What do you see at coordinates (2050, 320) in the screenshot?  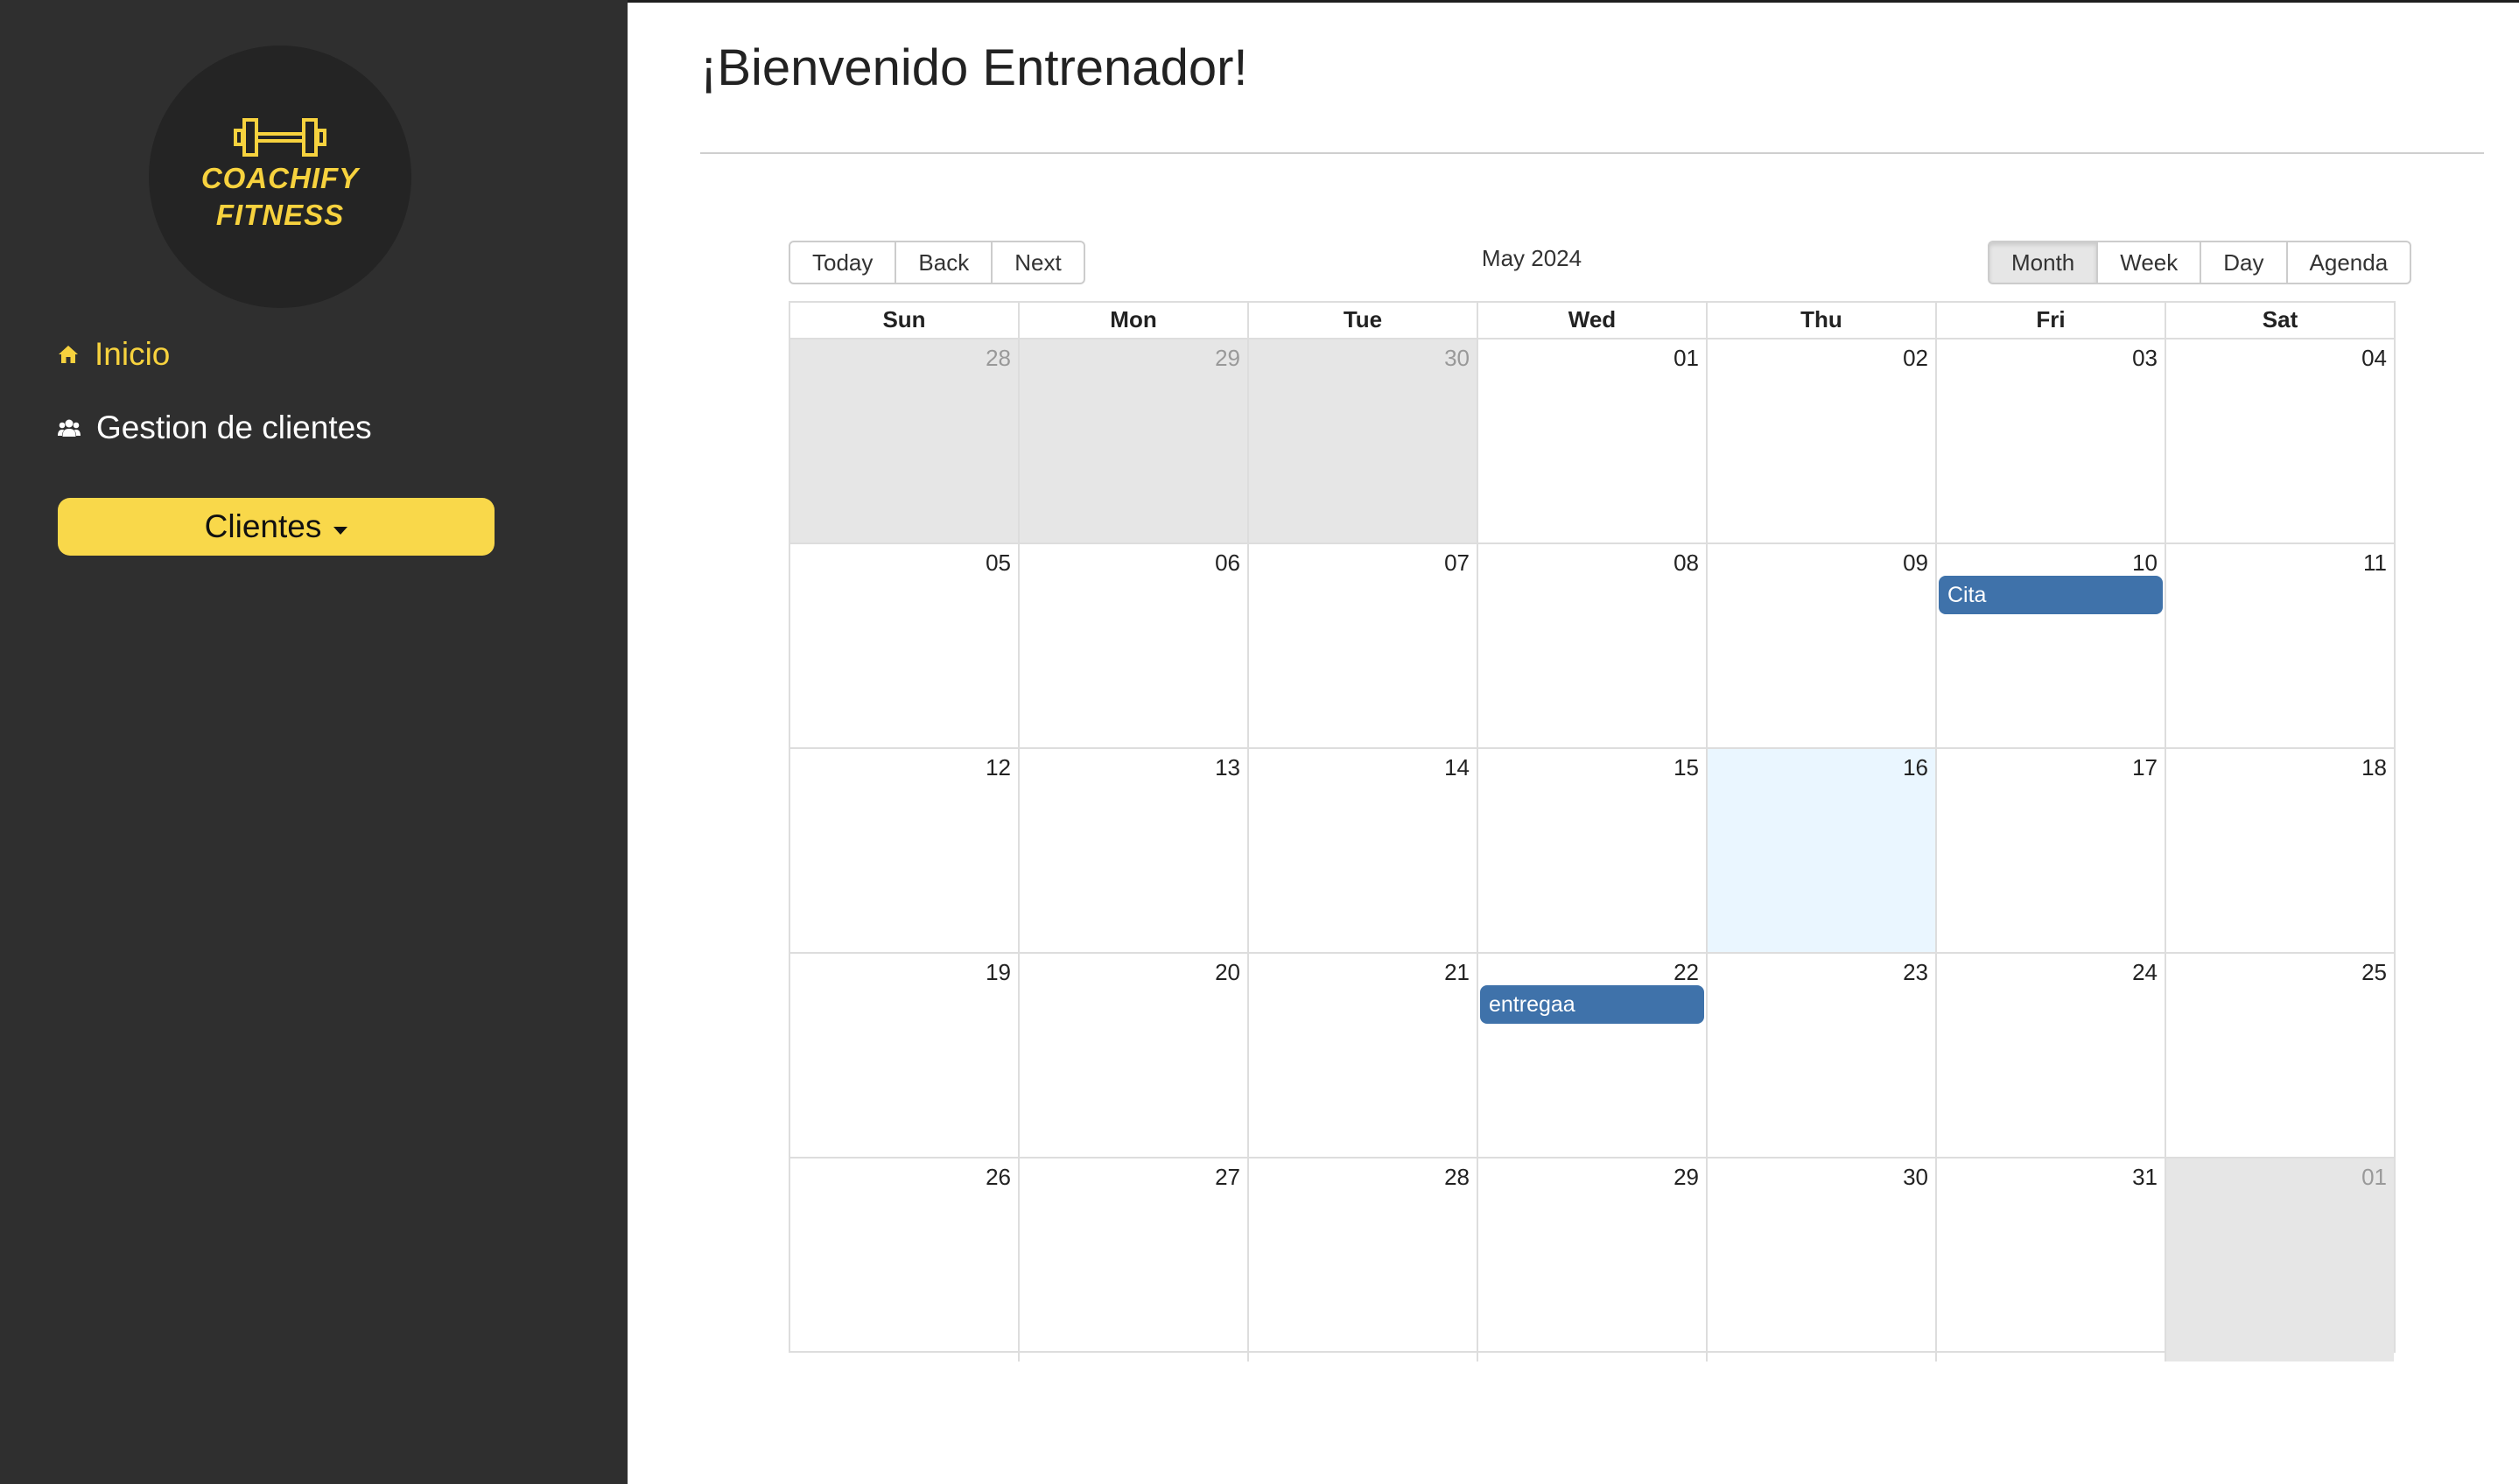 I see `weekday-fri: Fri` at bounding box center [2050, 320].